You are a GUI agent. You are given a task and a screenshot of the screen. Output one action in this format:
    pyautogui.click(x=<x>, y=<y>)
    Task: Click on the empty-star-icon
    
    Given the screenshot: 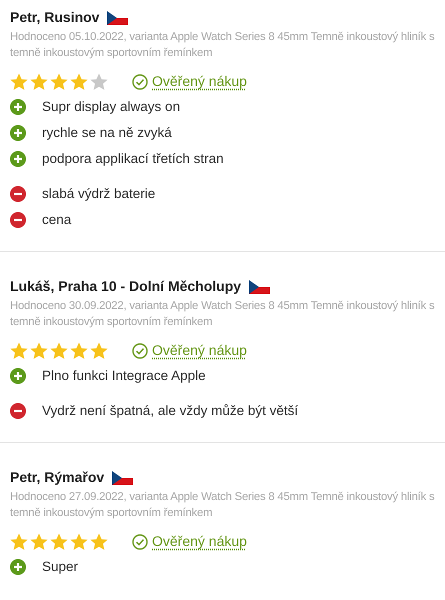 What is the action you would take?
    pyautogui.click(x=99, y=81)
    